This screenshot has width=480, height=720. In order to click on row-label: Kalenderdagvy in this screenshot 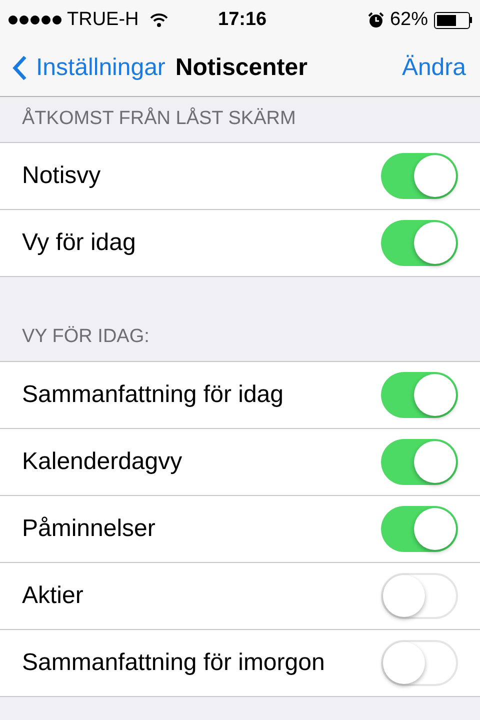, I will do `click(102, 462)`.